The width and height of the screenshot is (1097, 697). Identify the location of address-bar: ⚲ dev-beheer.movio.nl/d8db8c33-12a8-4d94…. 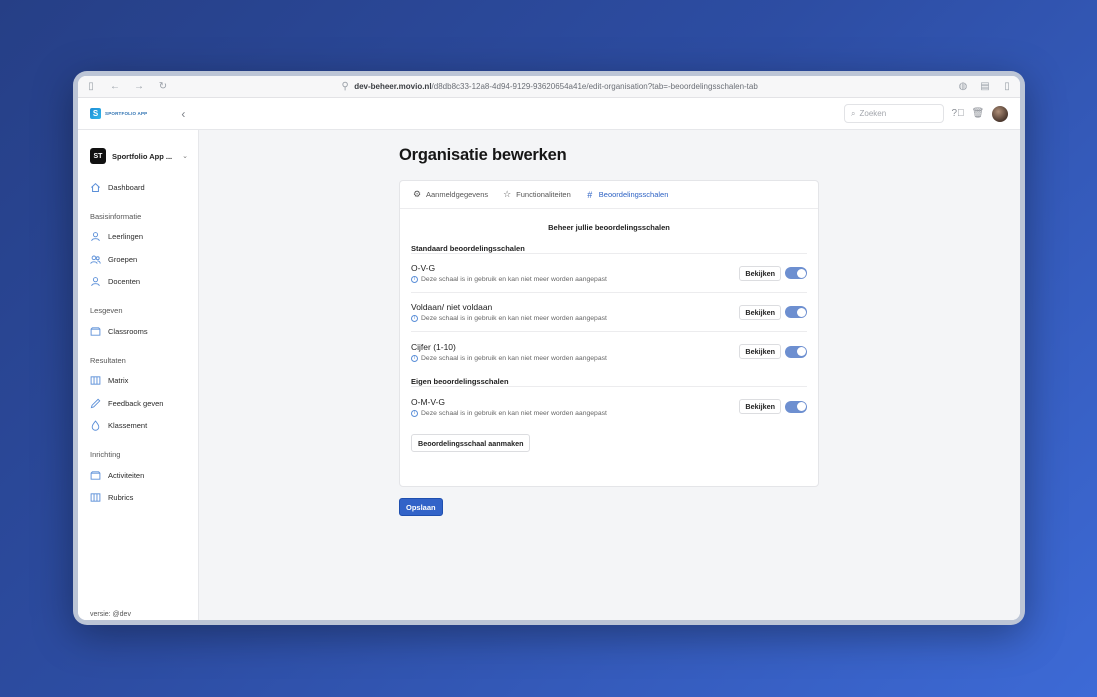
(549, 86).